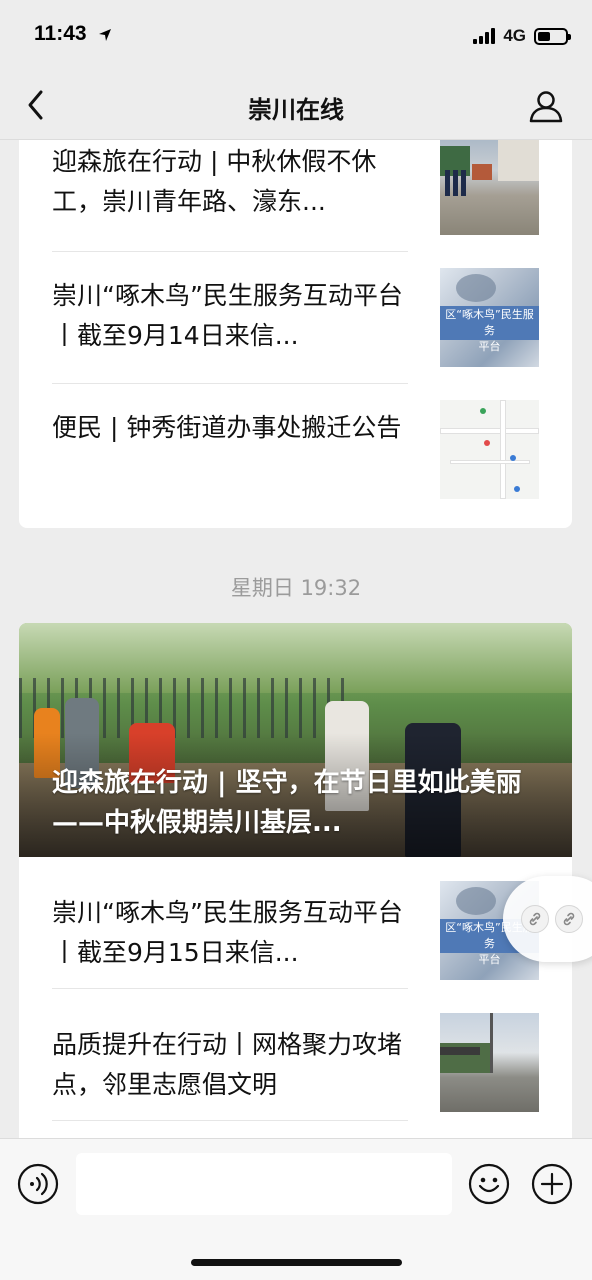 The height and width of the screenshot is (1280, 592). I want to click on article-thumbnail: 区“啄木鸟”民生服务 平台, so click(489, 317).